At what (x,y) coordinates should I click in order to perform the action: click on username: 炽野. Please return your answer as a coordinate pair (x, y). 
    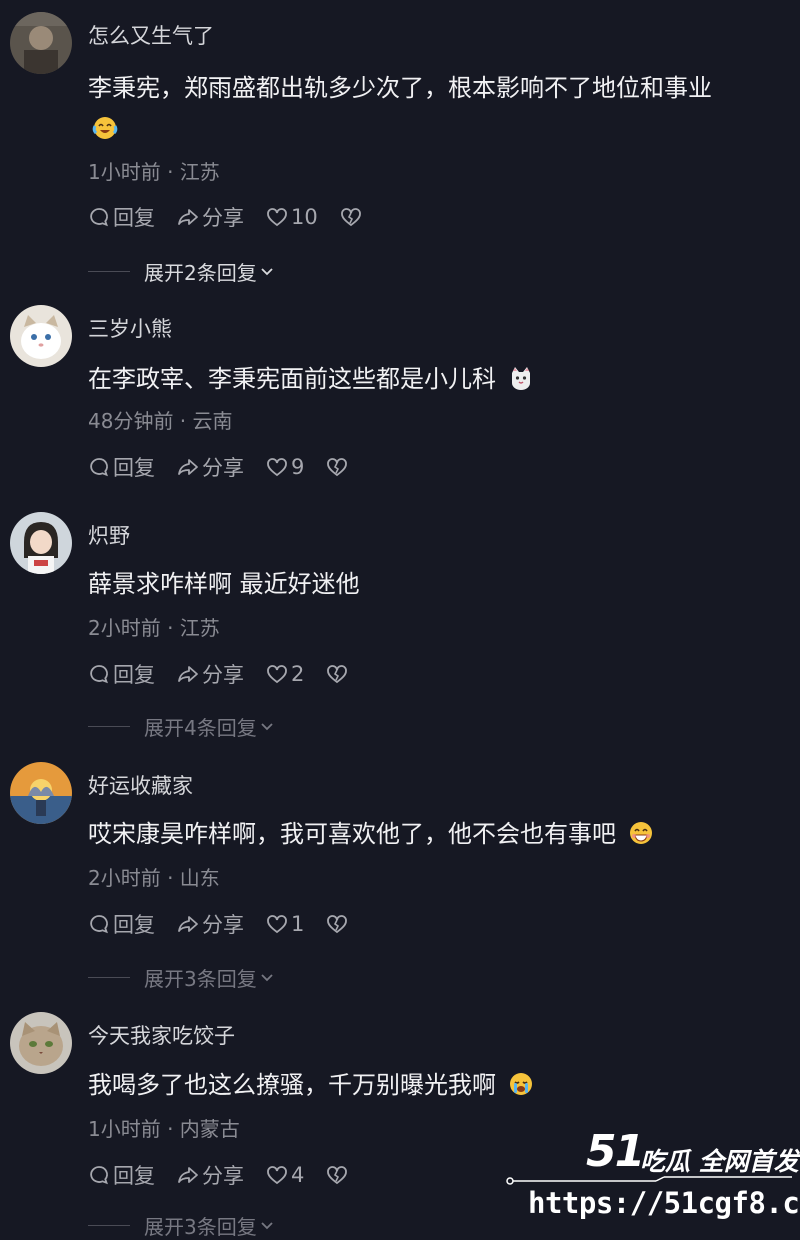
    Looking at the image, I should click on (109, 535).